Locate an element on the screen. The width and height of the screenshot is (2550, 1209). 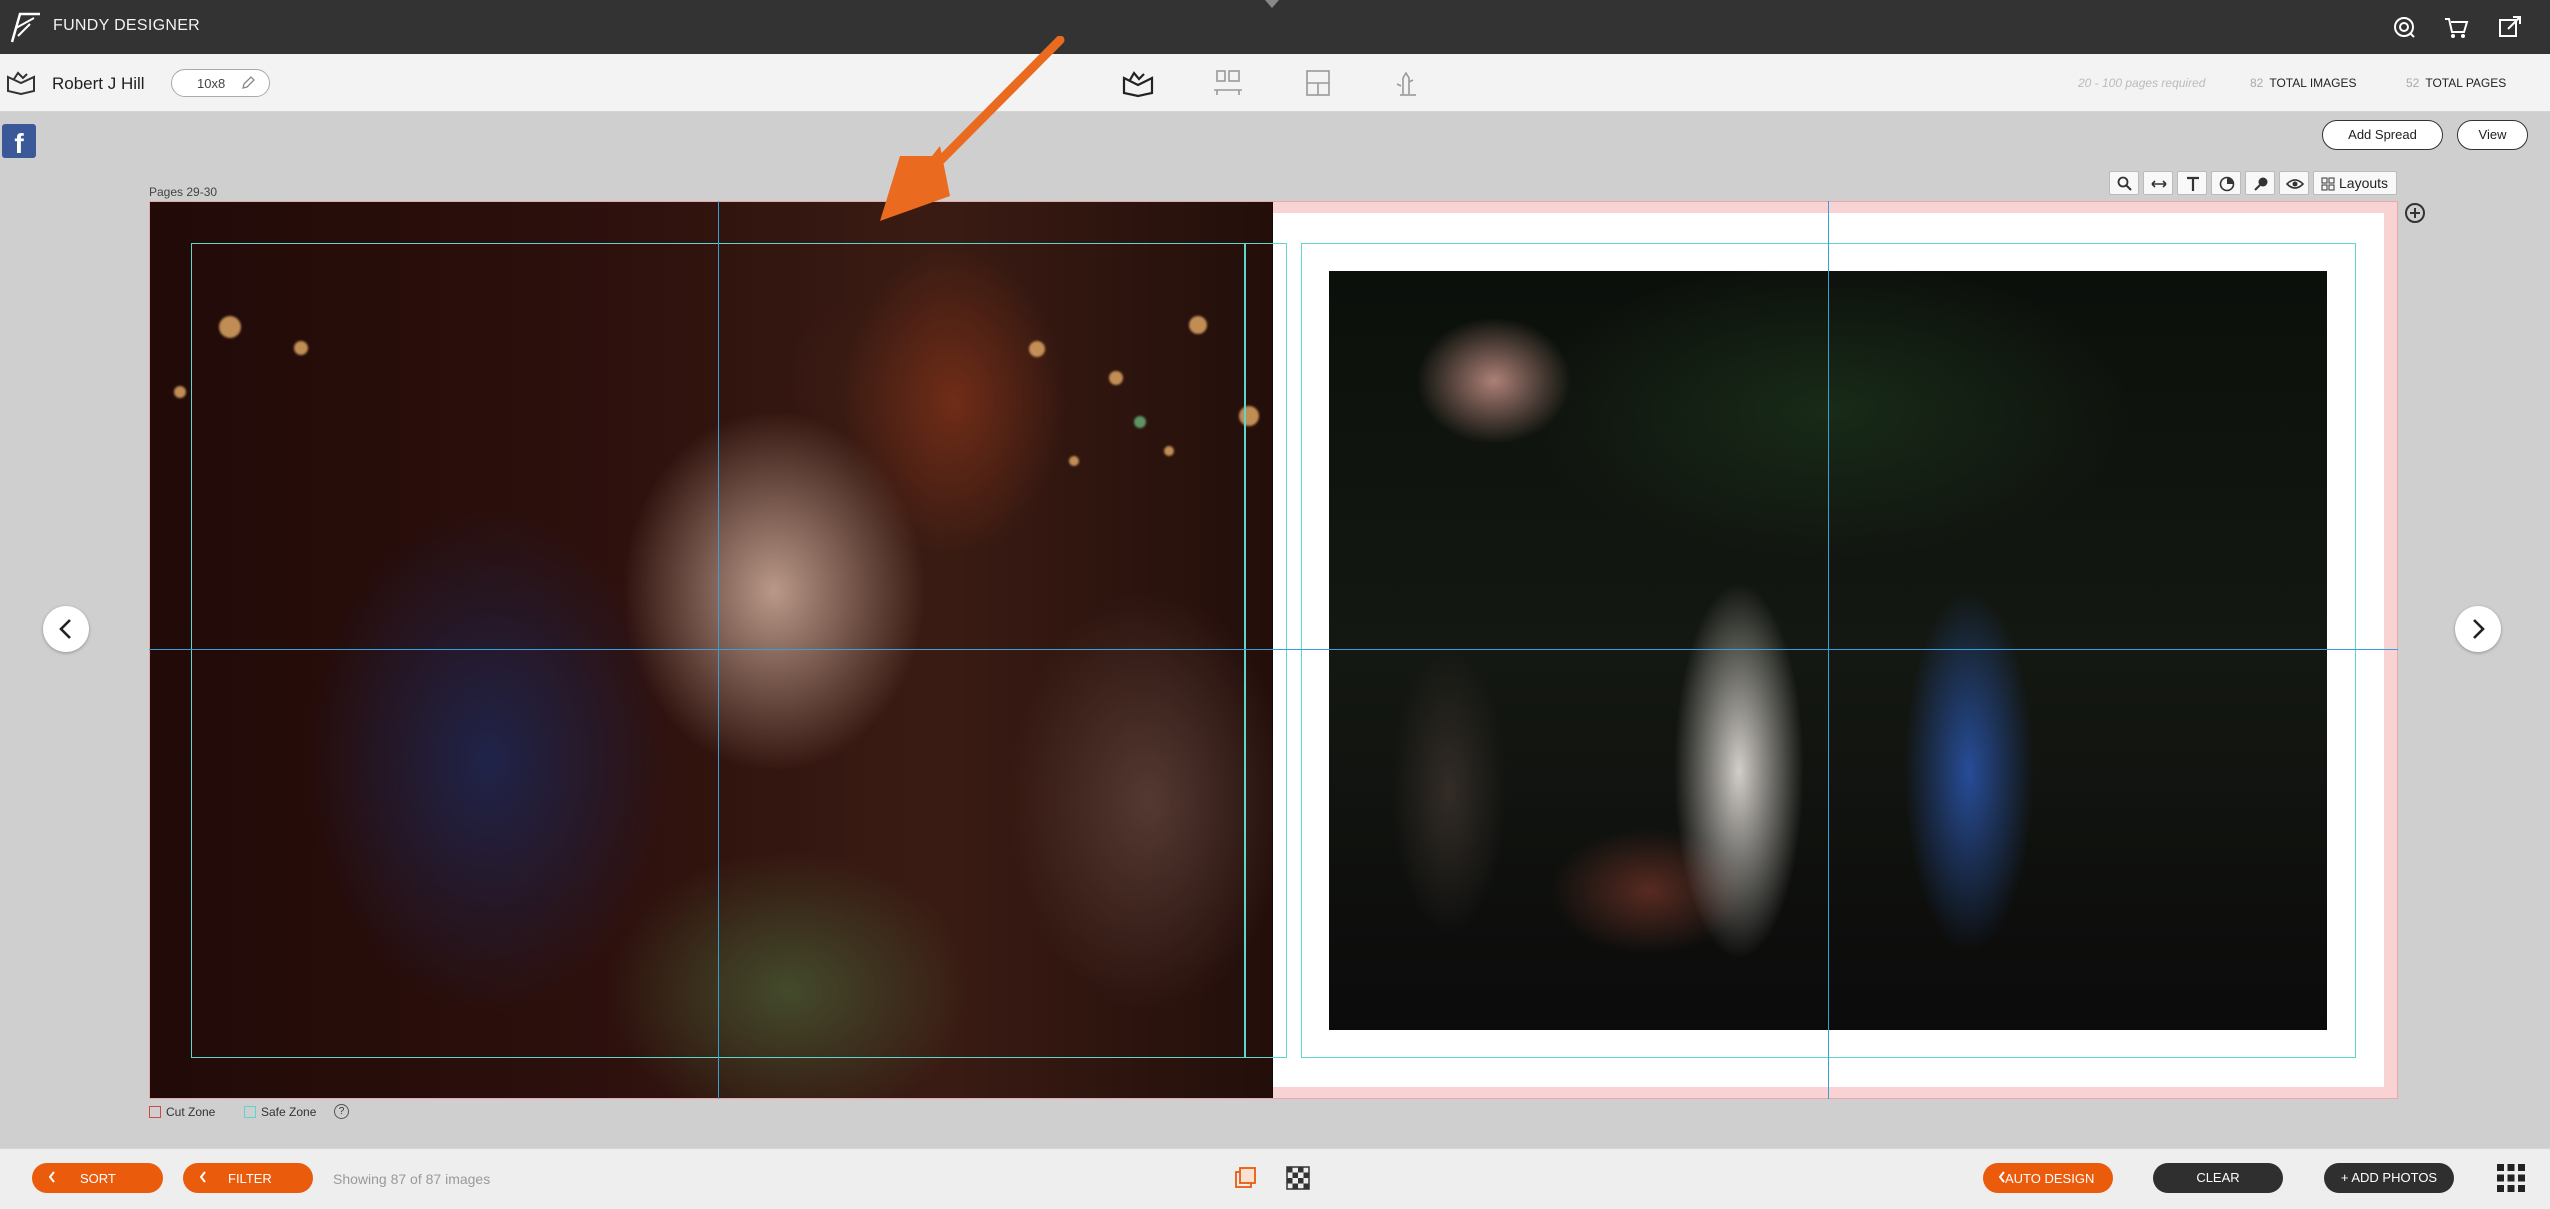
zoom-icon is located at coordinates (2124, 183).